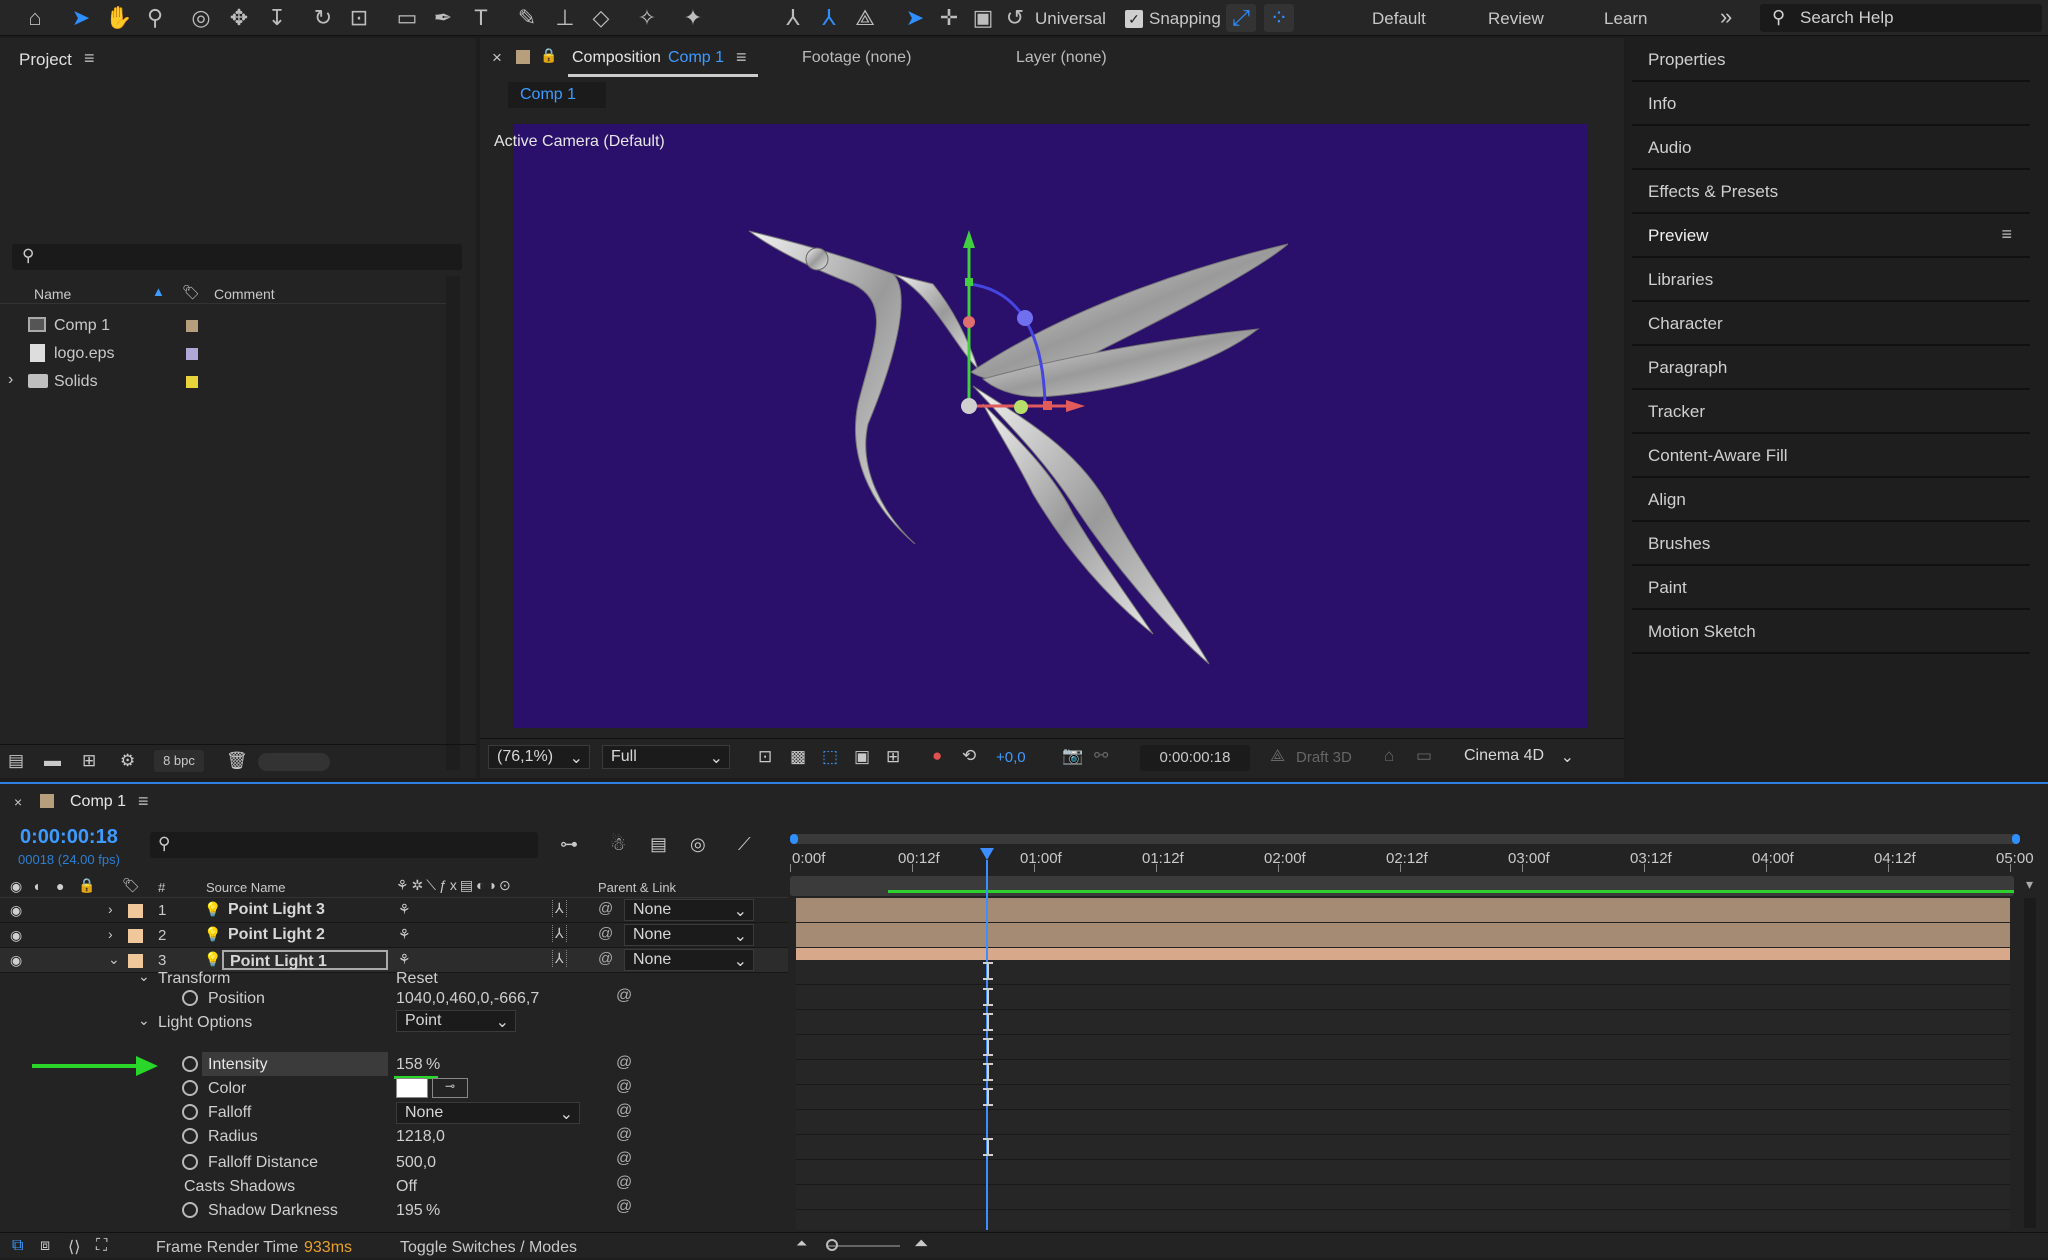 The height and width of the screenshot is (1260, 2048). What do you see at coordinates (239, 18) in the screenshot?
I see `pan-tool-icon: ✥` at bounding box center [239, 18].